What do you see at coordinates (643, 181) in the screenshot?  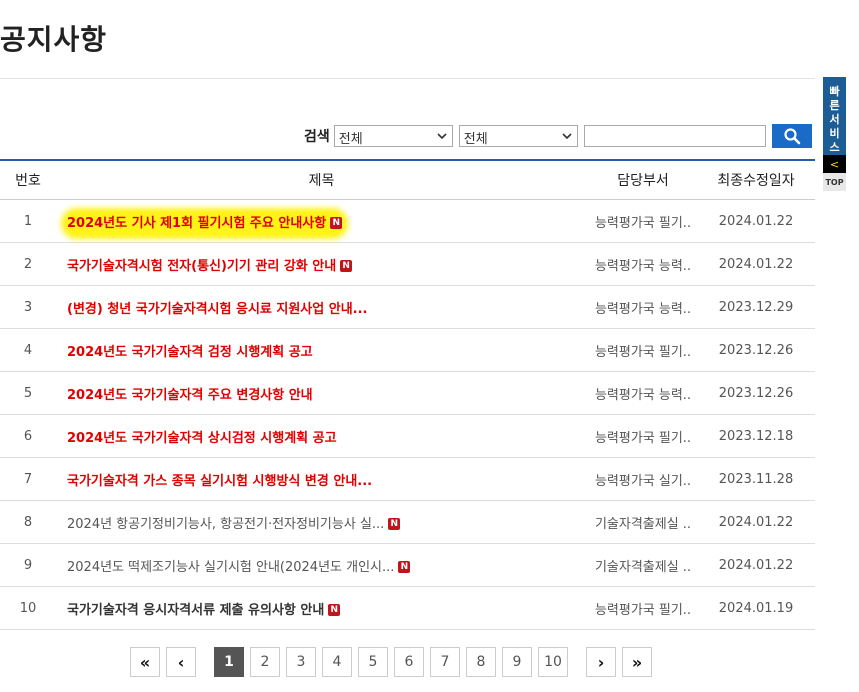 I see `header-dept: 담당부서` at bounding box center [643, 181].